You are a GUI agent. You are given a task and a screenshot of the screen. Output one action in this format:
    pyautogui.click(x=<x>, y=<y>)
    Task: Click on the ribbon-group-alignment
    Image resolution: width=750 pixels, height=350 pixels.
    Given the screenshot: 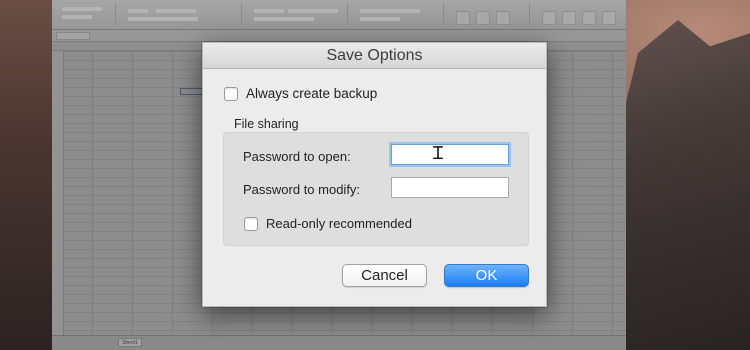 What is the action you would take?
    pyautogui.click(x=298, y=14)
    